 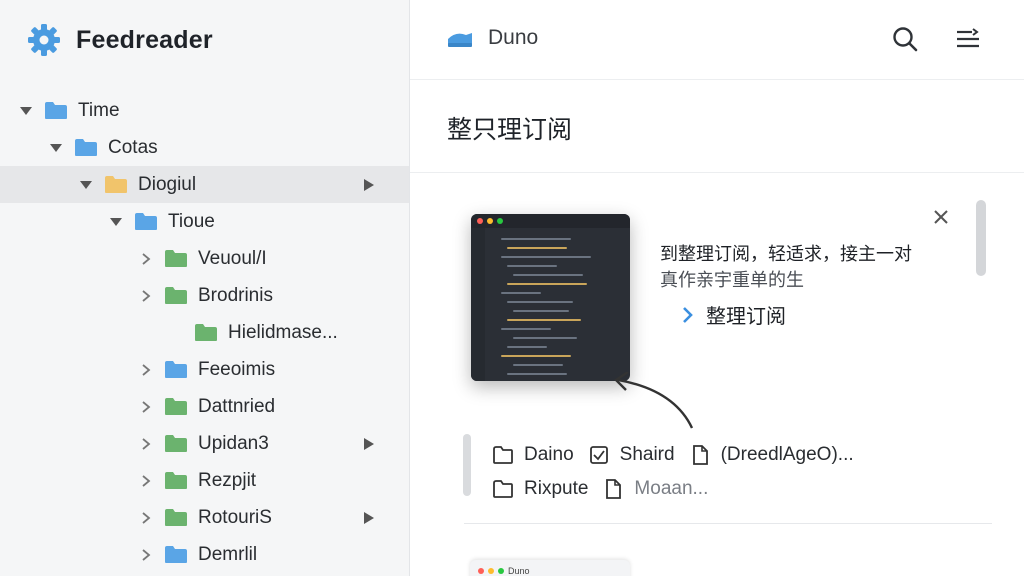 I want to click on file-item-label: Shaird, so click(x=647, y=454).